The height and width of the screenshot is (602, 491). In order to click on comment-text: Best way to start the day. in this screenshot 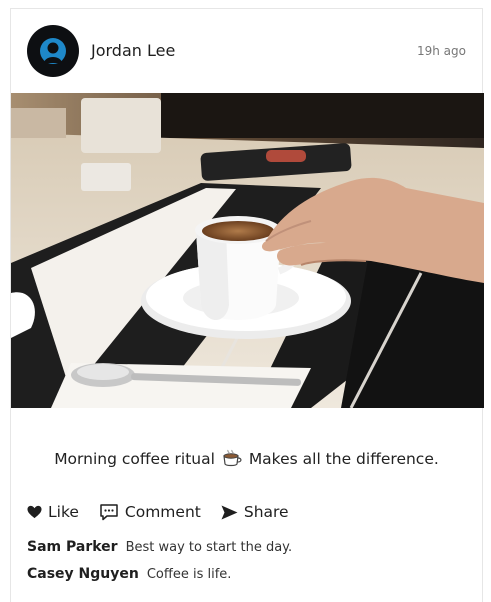, I will do `click(209, 547)`.